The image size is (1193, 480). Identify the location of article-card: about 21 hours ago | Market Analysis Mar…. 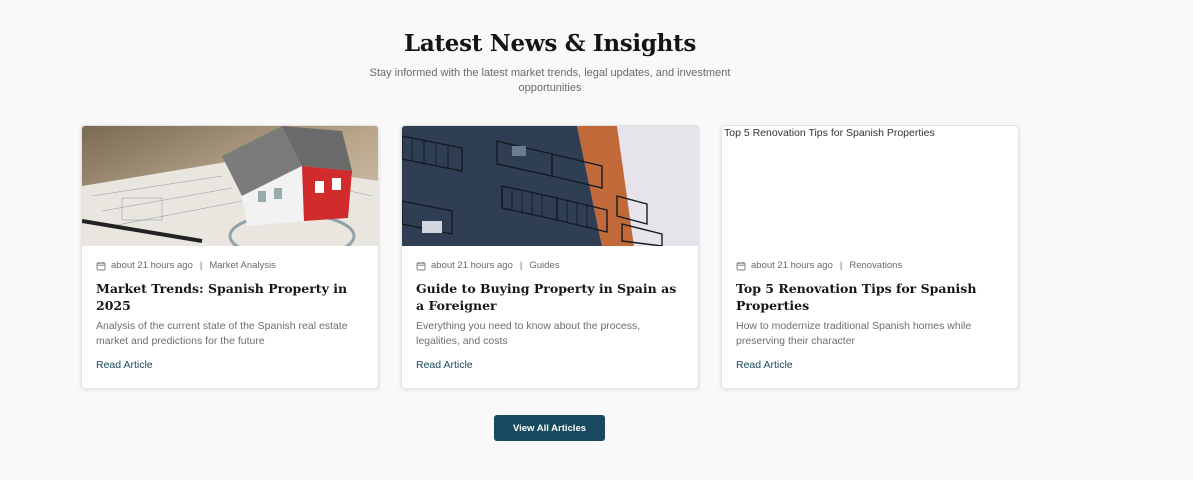
(230, 257).